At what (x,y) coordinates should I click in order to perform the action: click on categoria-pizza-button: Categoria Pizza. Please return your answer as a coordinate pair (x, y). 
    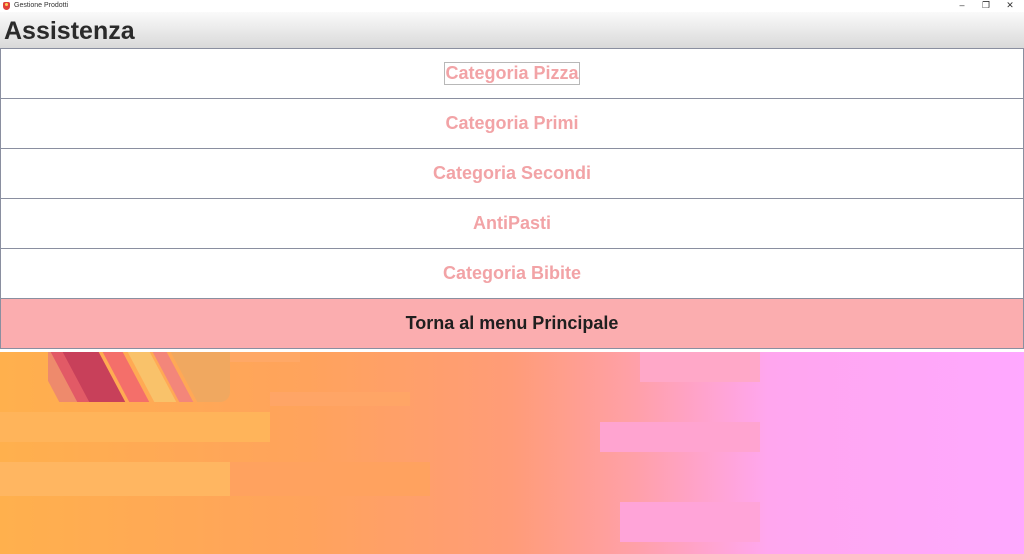
    Looking at the image, I should click on (512, 73).